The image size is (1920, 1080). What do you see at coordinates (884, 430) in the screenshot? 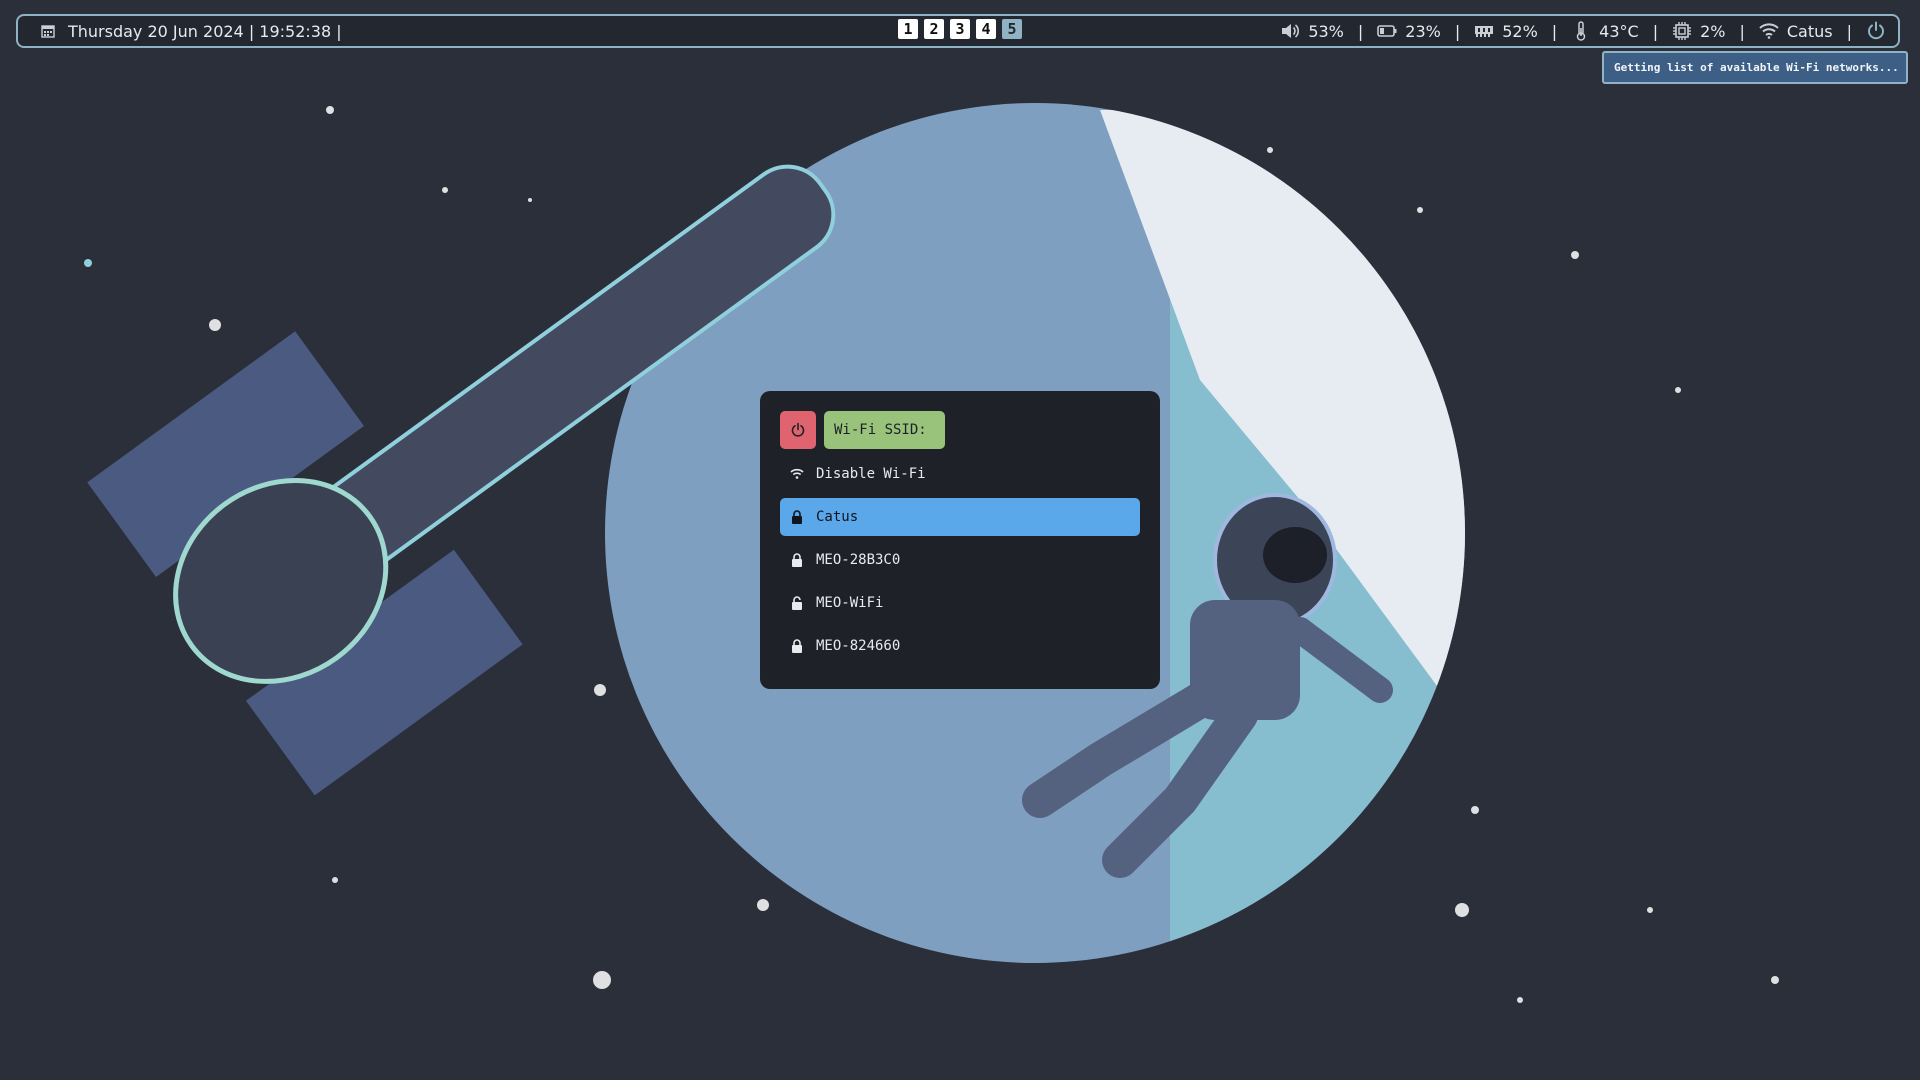
I see `ssid-prompt: Wi-Fi SSID:` at bounding box center [884, 430].